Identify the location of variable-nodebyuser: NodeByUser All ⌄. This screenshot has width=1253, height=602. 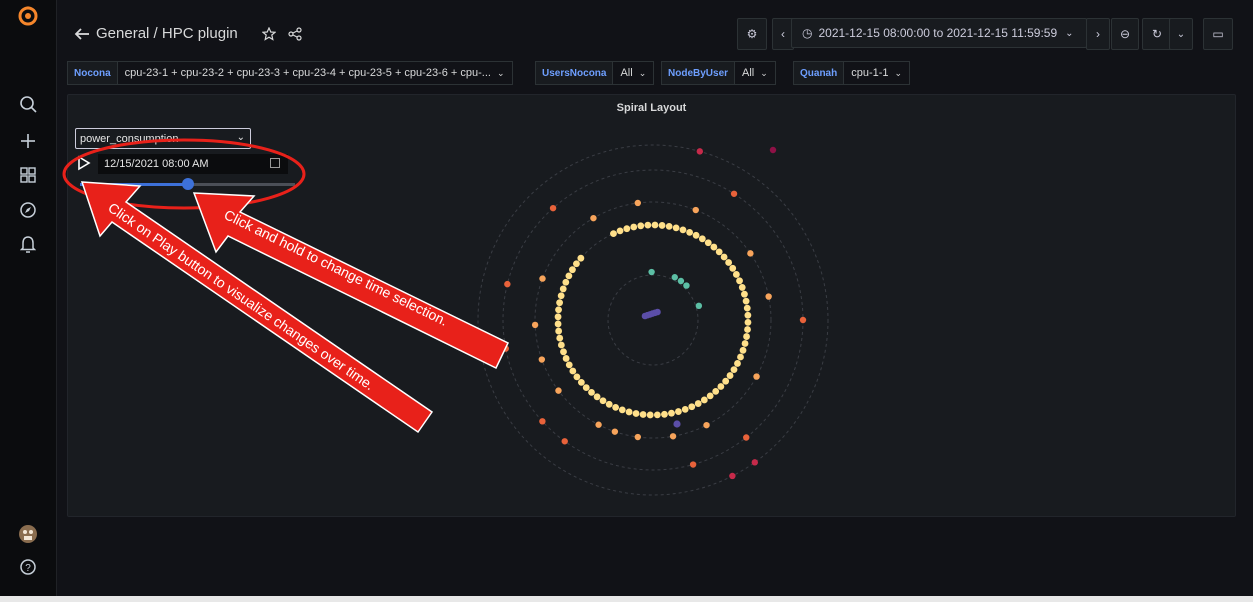
(718, 73).